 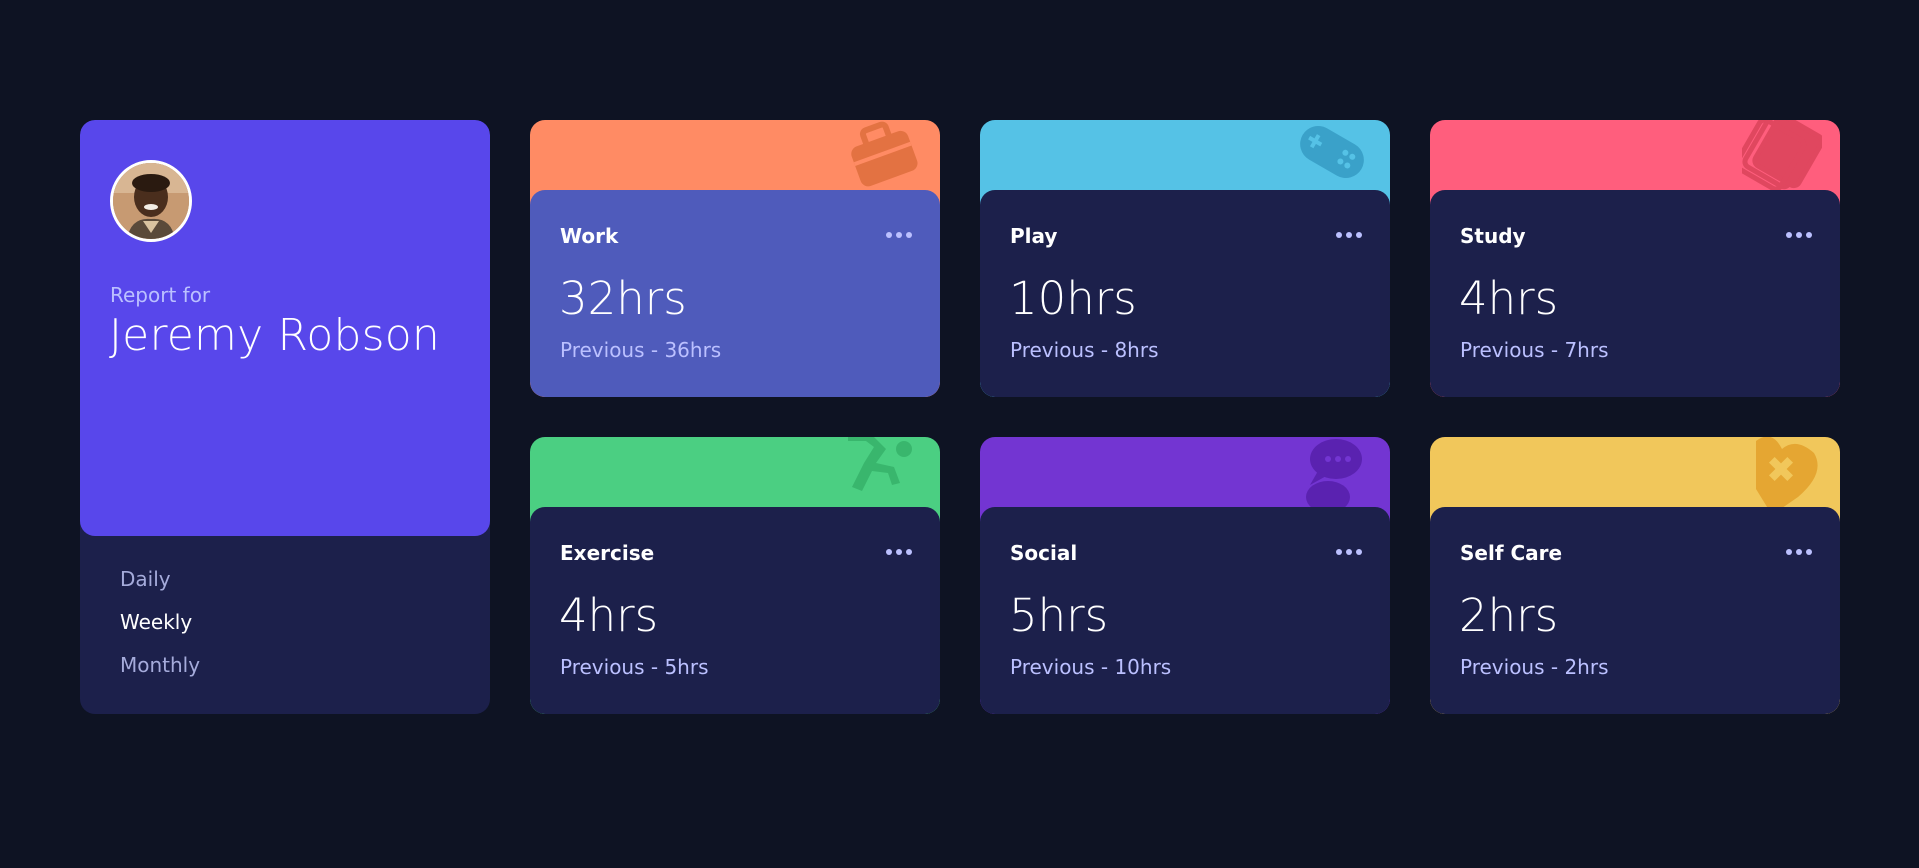 I want to click on activity-card-self-care: Self Care 2hrs Previous - 2hrs, so click(x=1635, y=575).